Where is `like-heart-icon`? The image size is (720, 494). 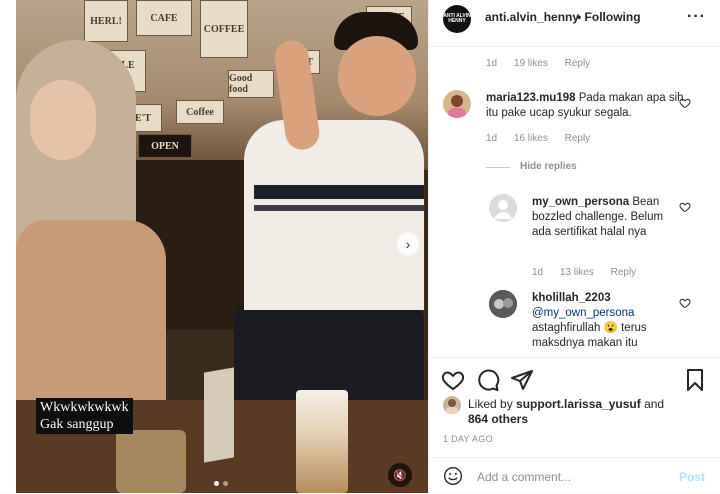 like-heart-icon is located at coordinates (453, 380).